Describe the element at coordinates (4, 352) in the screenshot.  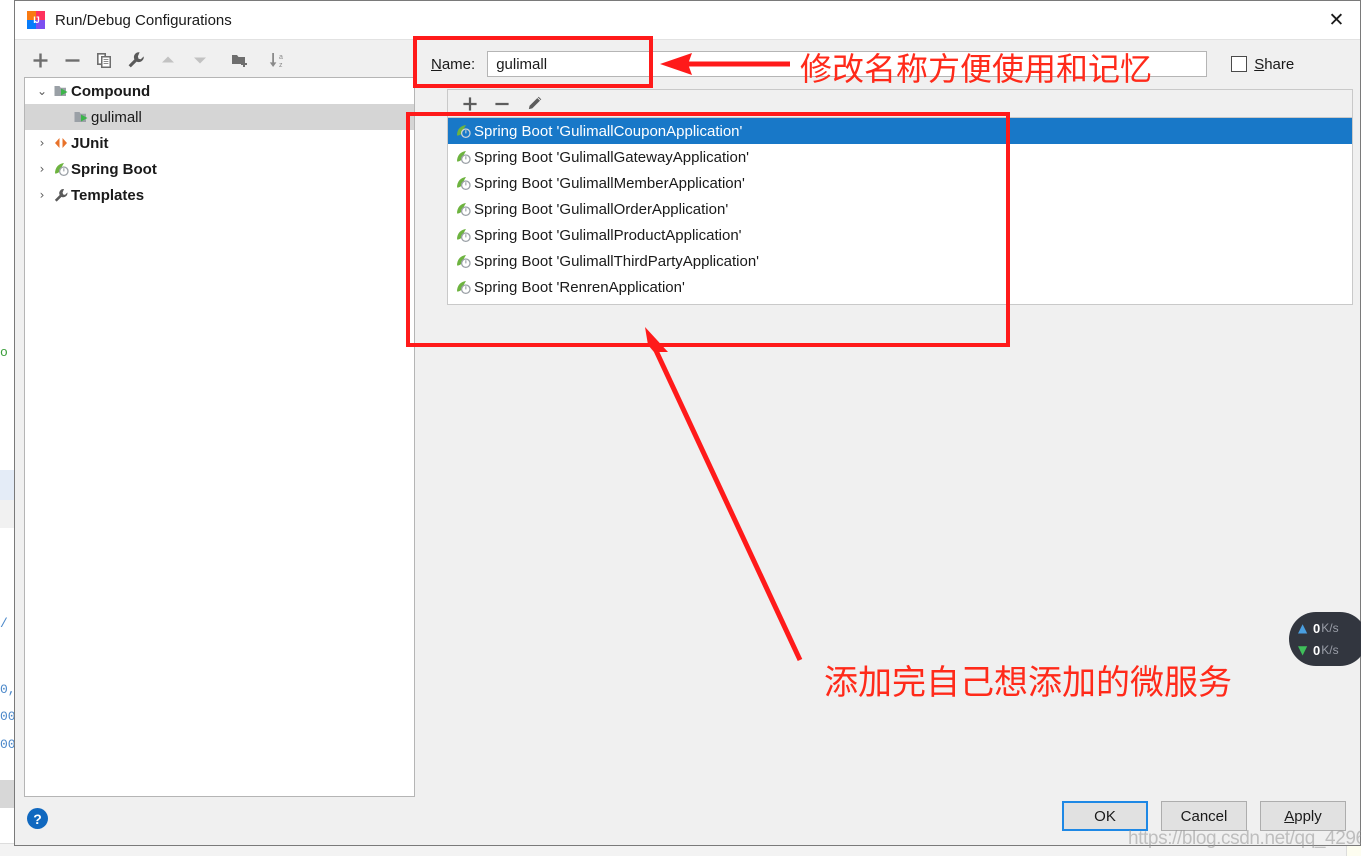
I see `background-code-fragment: o` at that location.